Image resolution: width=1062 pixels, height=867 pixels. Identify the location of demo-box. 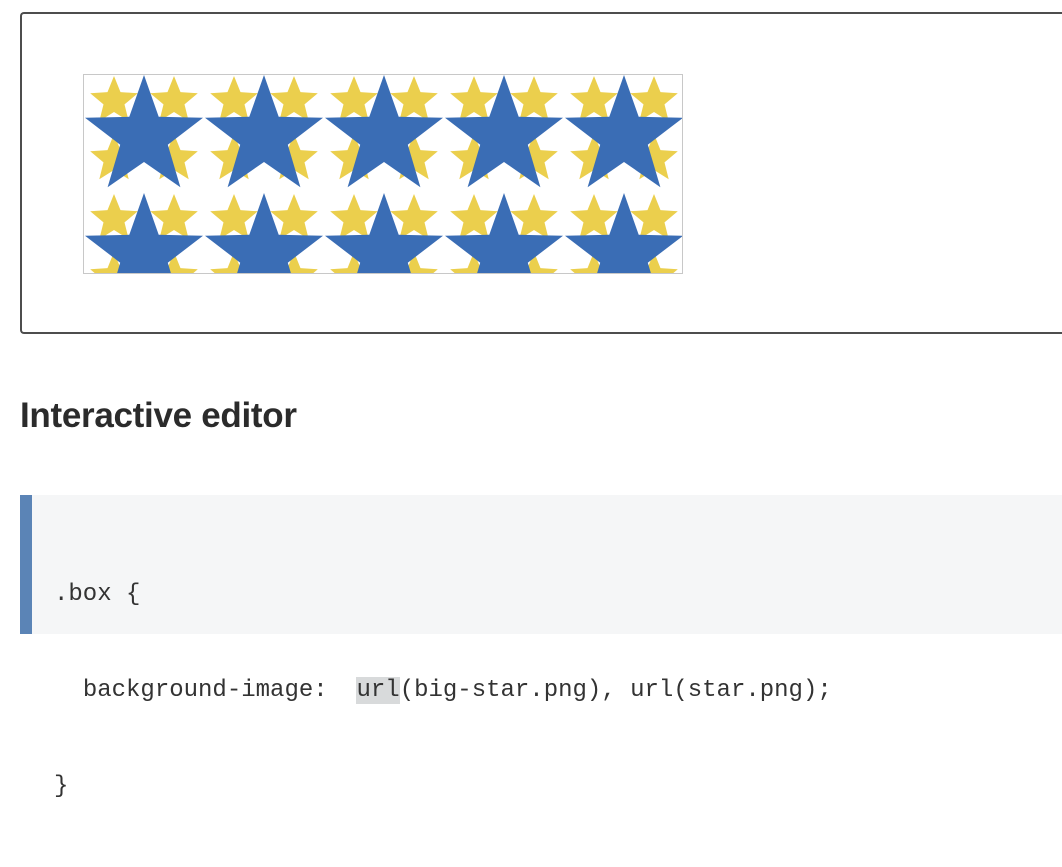
(383, 174).